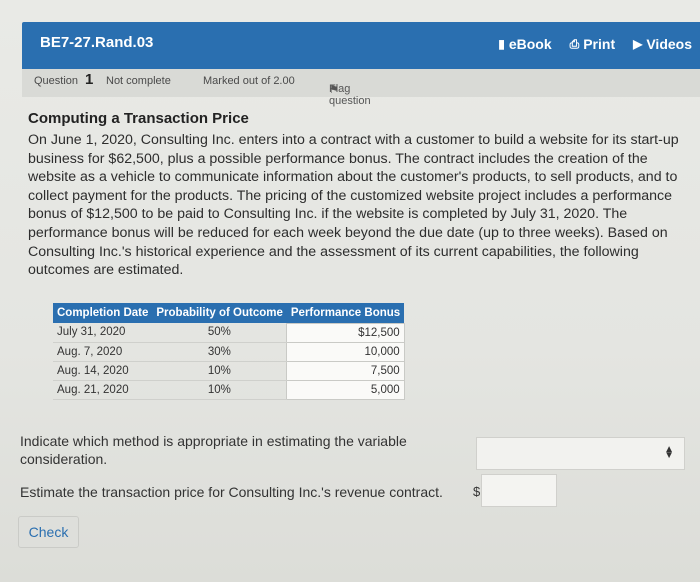  What do you see at coordinates (138, 118) in the screenshot?
I see `problem-heading: Computing a Transaction Price` at bounding box center [138, 118].